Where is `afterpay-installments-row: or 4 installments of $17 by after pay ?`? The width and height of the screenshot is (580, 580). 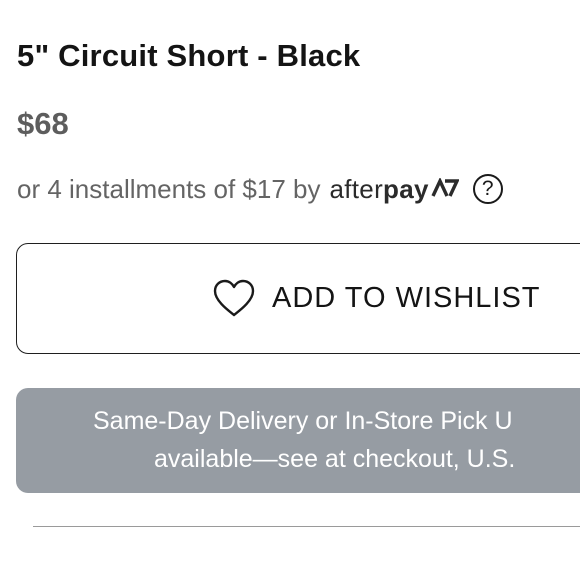
afterpay-installments-row: or 4 installments of $17 by after pay ? is located at coordinates (260, 189).